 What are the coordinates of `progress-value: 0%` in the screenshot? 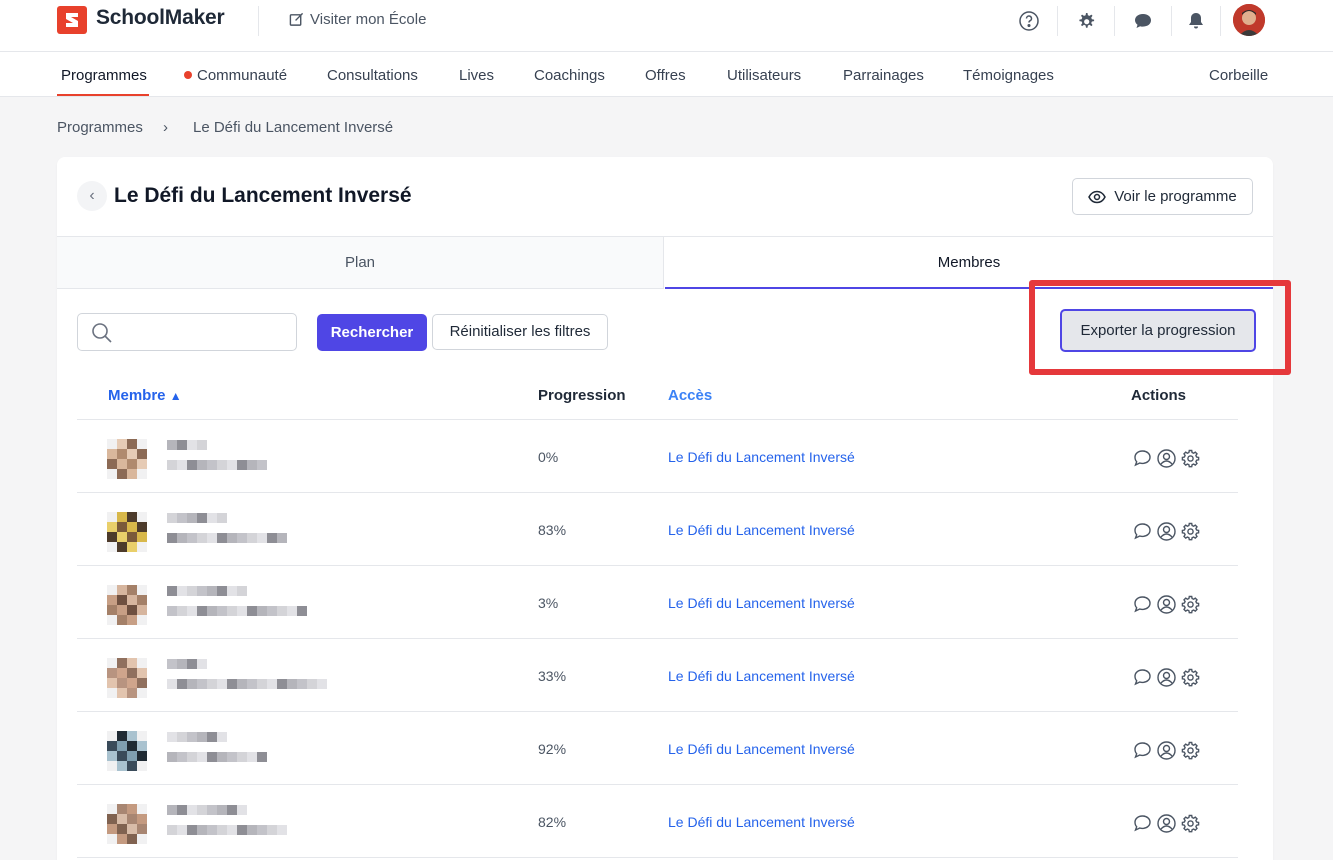 It's located at (548, 457).